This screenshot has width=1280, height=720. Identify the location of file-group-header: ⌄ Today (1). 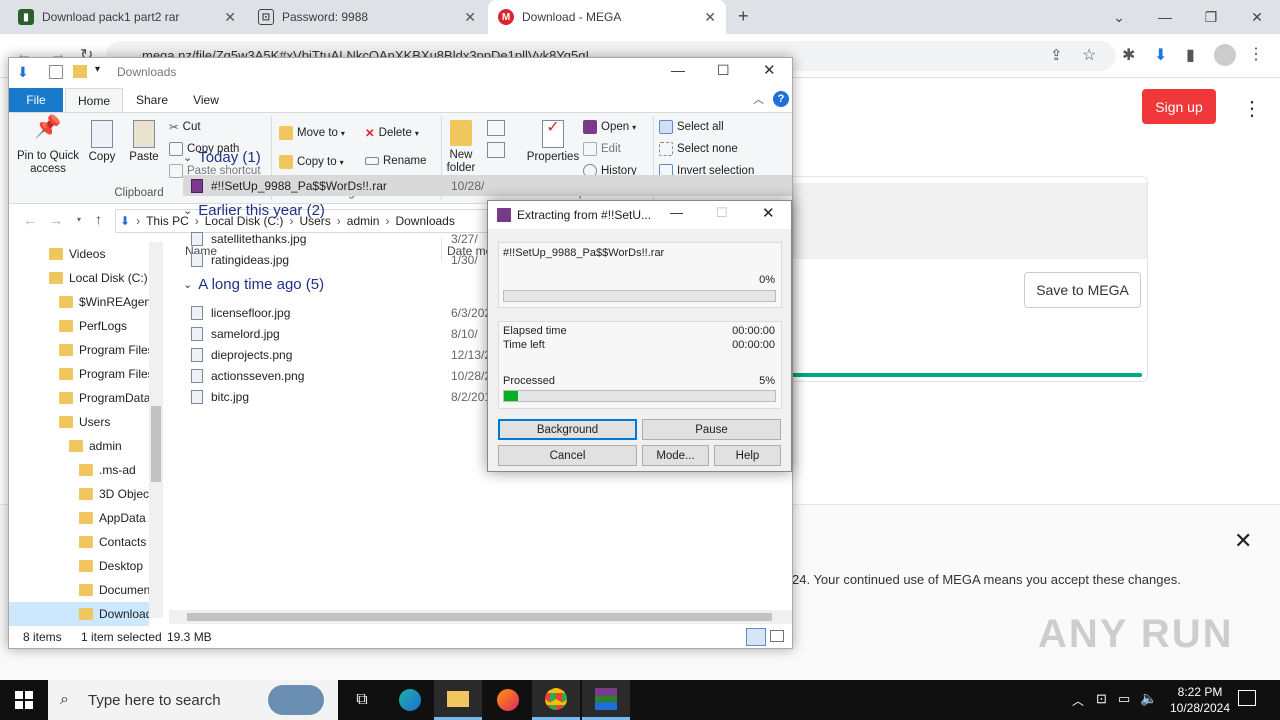
(222, 157).